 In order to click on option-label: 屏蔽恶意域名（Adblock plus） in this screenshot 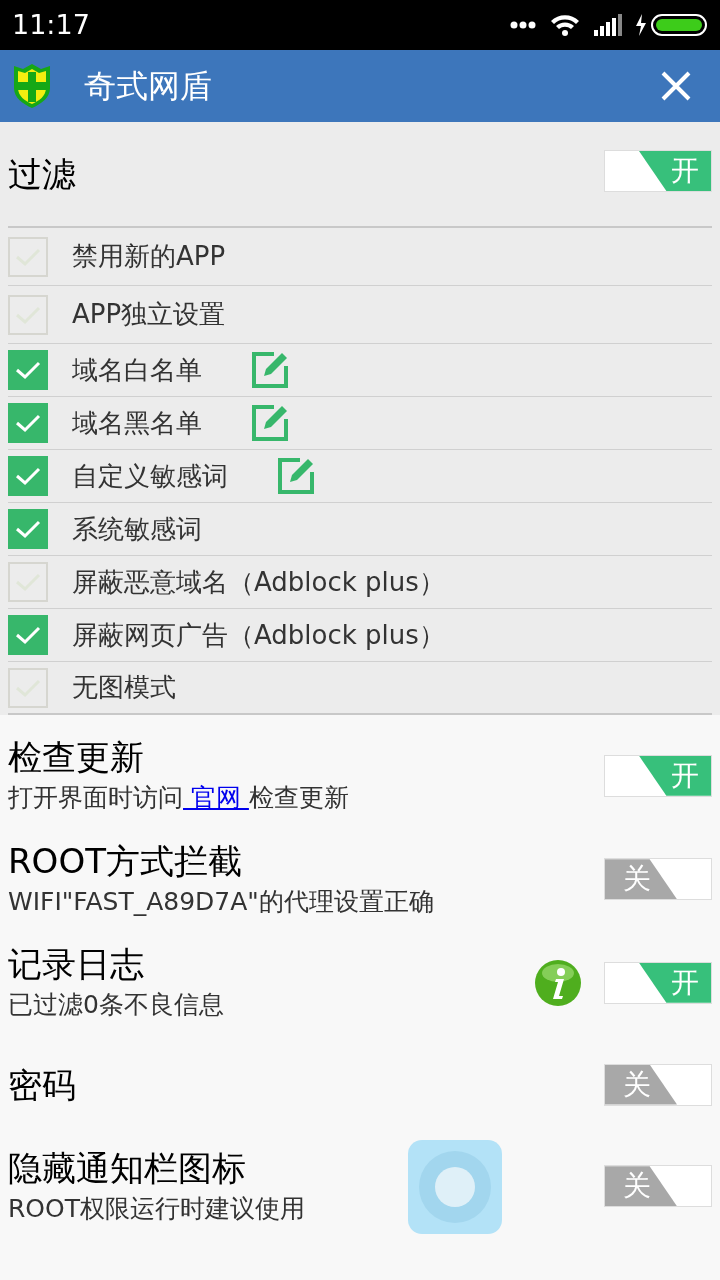, I will do `click(258, 582)`.